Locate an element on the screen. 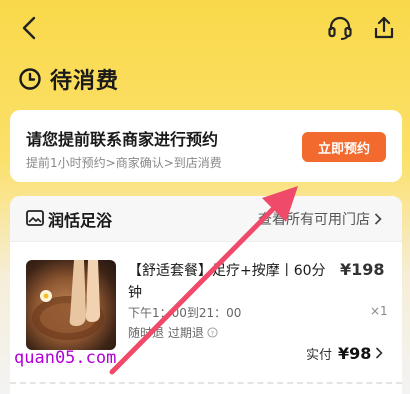 The width and height of the screenshot is (410, 394). foot-bath-illustration is located at coordinates (68, 300).